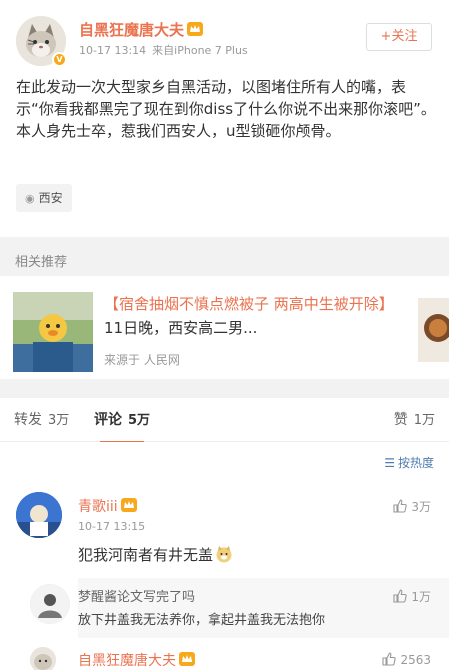 This screenshot has height=670, width=449. I want to click on commenter-name-text: 自黑狂魔唐大夫, so click(127, 661).